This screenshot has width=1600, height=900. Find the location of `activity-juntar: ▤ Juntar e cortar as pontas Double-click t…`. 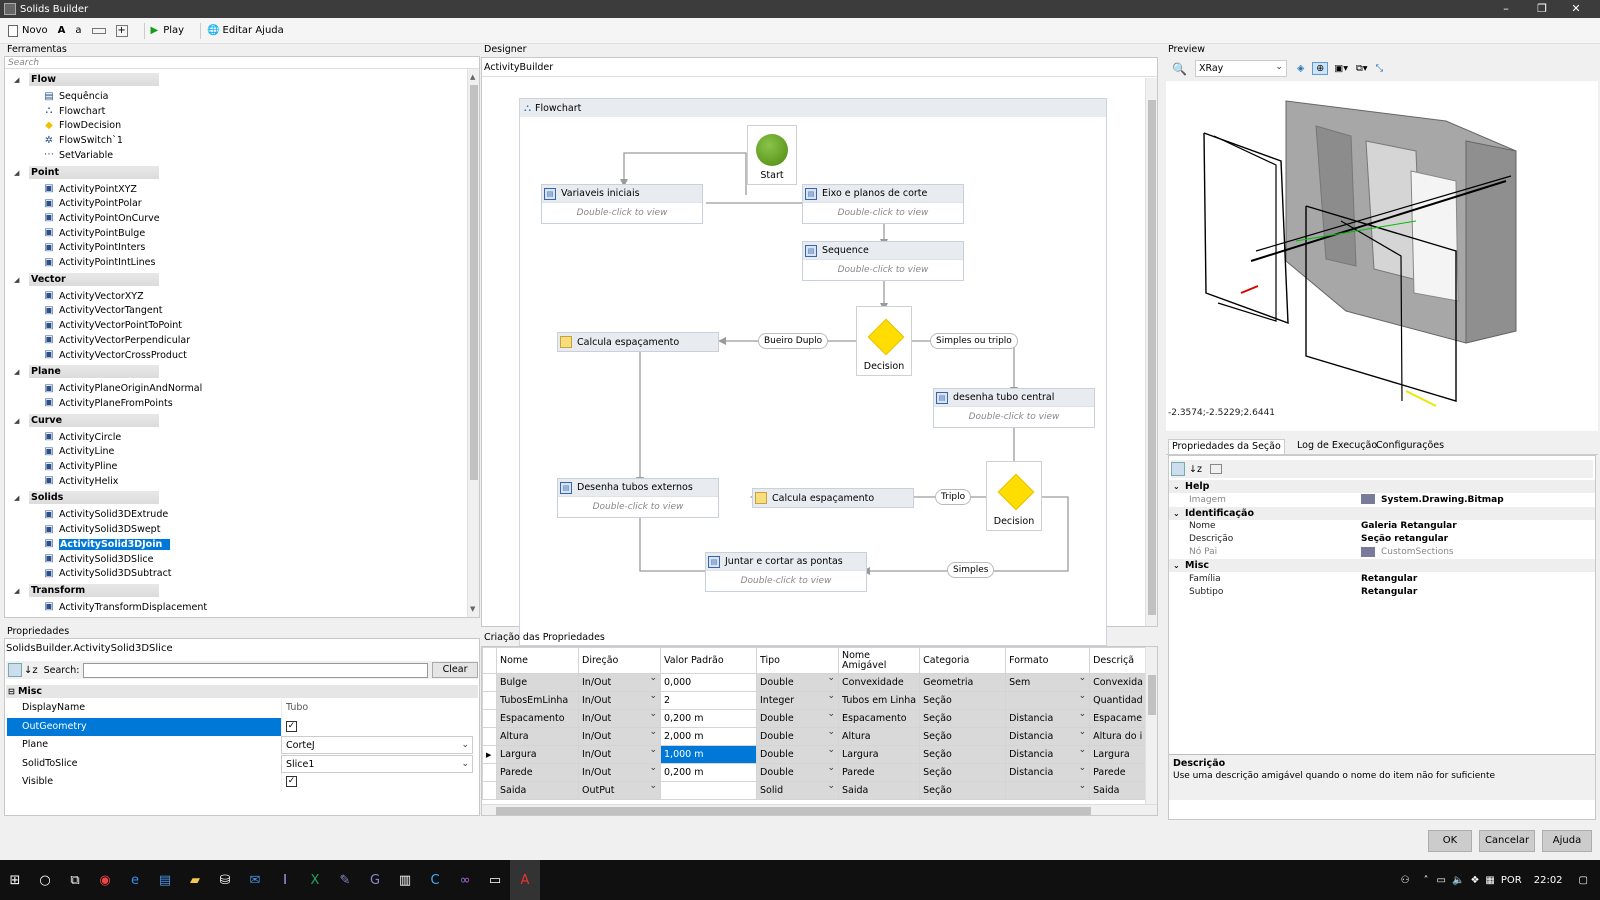

activity-juntar: ▤ Juntar e cortar as pontas Double-click t… is located at coordinates (786, 572).